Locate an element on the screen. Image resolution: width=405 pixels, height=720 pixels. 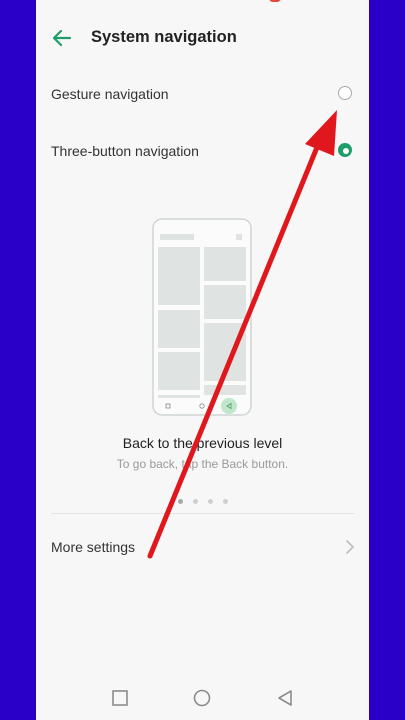
header: System navigation is located at coordinates (202, 38).